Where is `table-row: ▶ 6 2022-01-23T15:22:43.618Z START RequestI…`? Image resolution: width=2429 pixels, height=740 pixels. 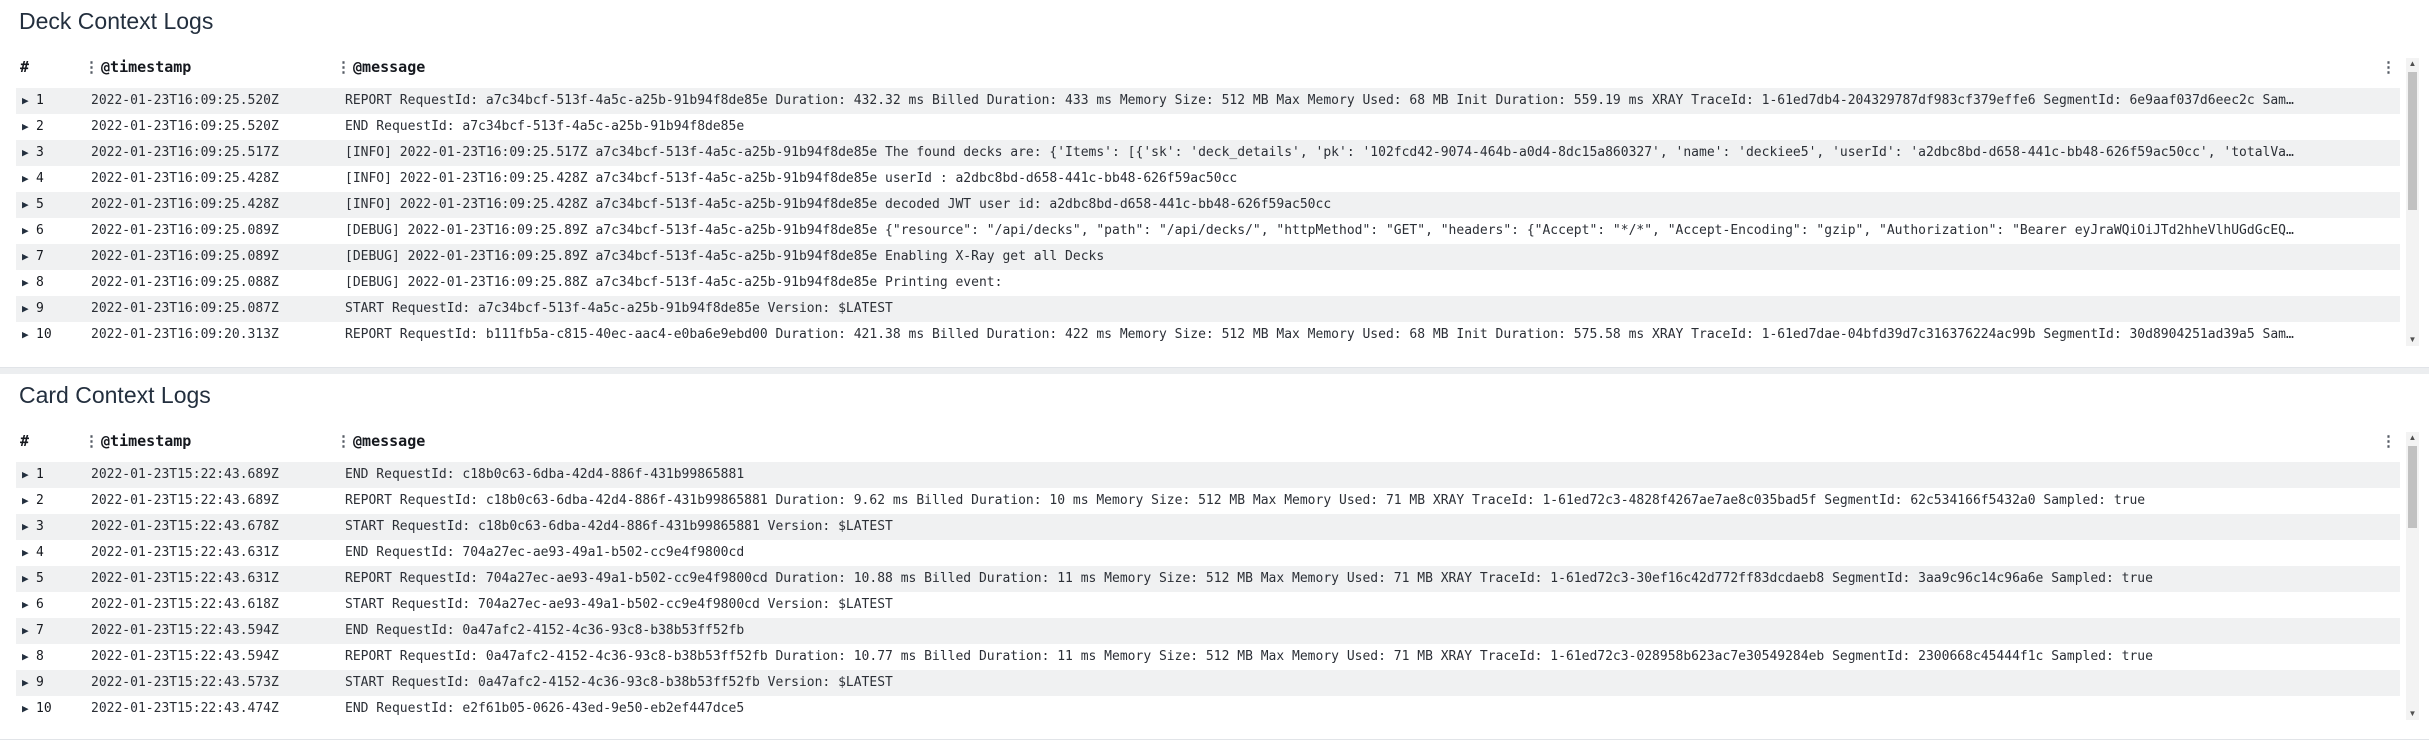
table-row: ▶ 6 2022-01-23T15:22:43.618Z START RequestI… is located at coordinates (1208, 605).